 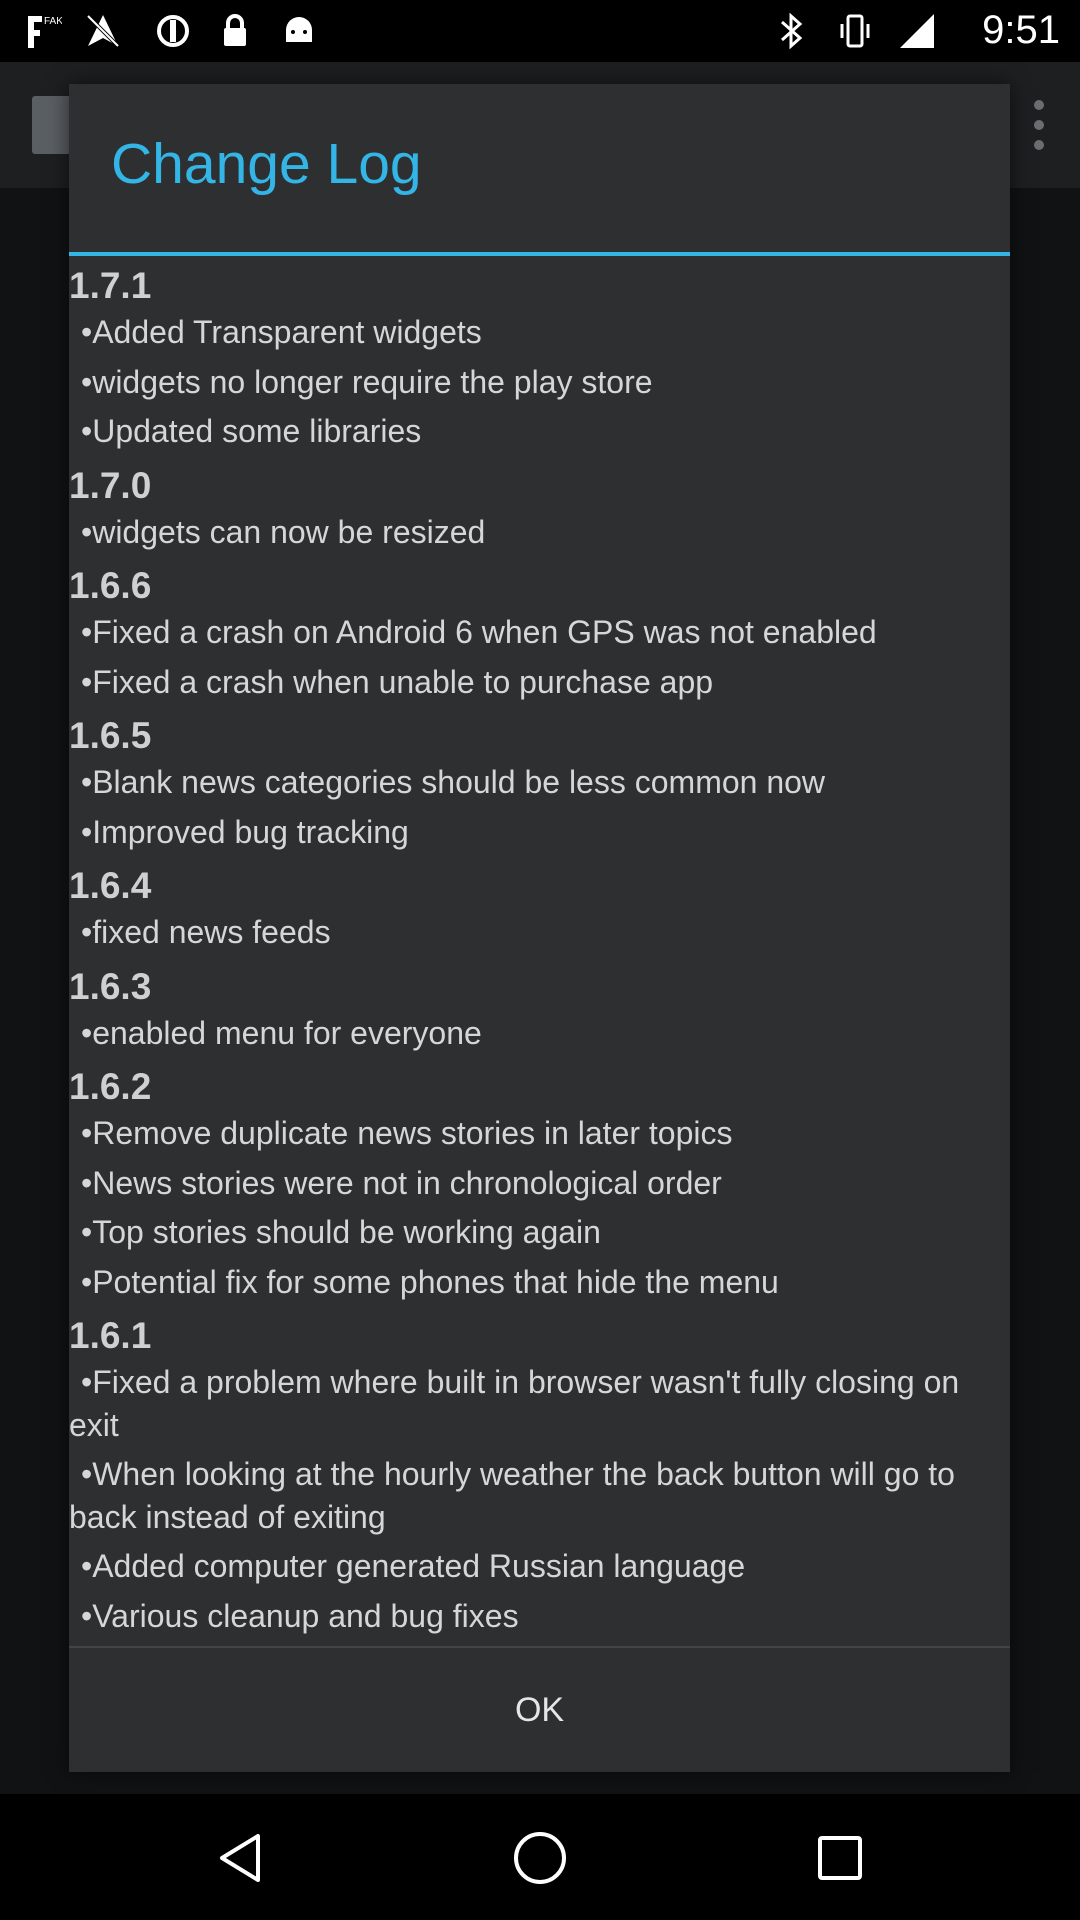 What do you see at coordinates (110, 986) in the screenshot?
I see `version-heading: 1.6.3` at bounding box center [110, 986].